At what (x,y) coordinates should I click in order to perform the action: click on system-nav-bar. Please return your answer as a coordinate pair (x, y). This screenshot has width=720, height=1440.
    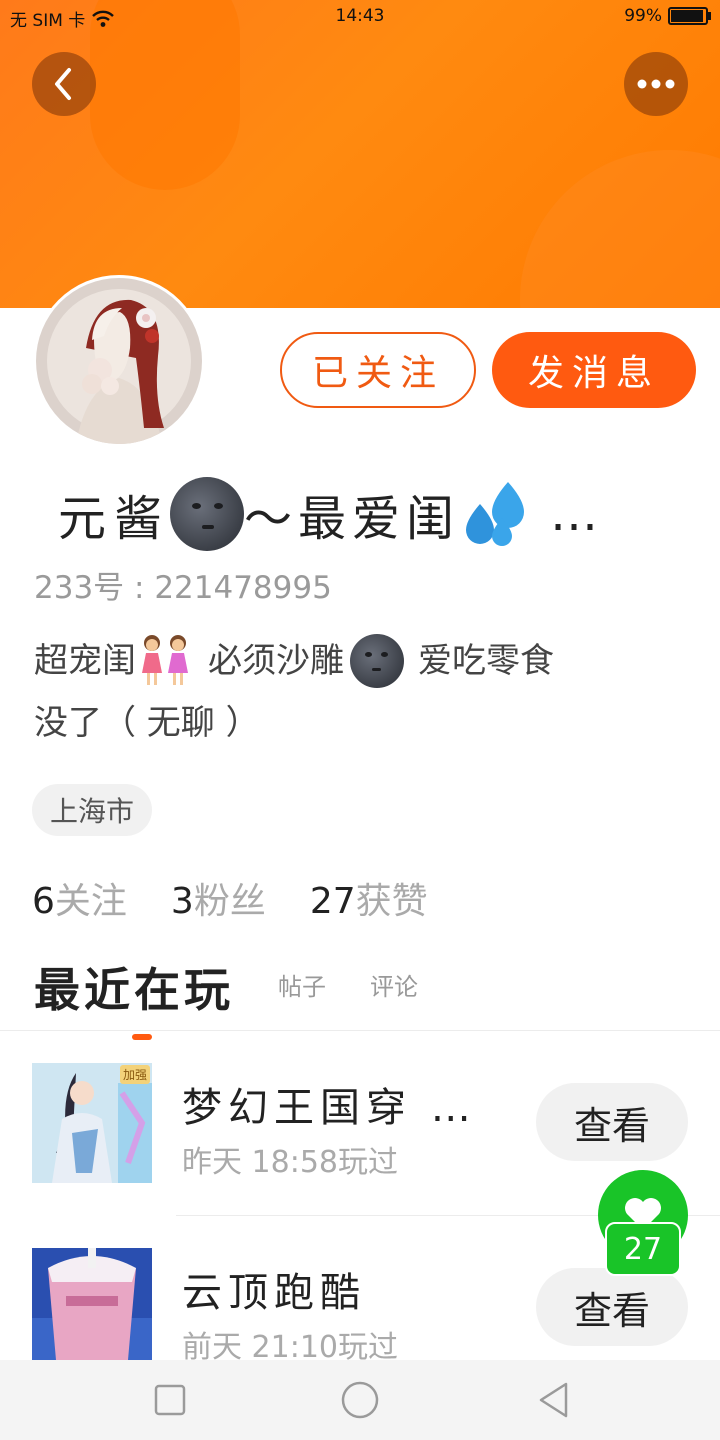
    Looking at the image, I should click on (360, 1400).